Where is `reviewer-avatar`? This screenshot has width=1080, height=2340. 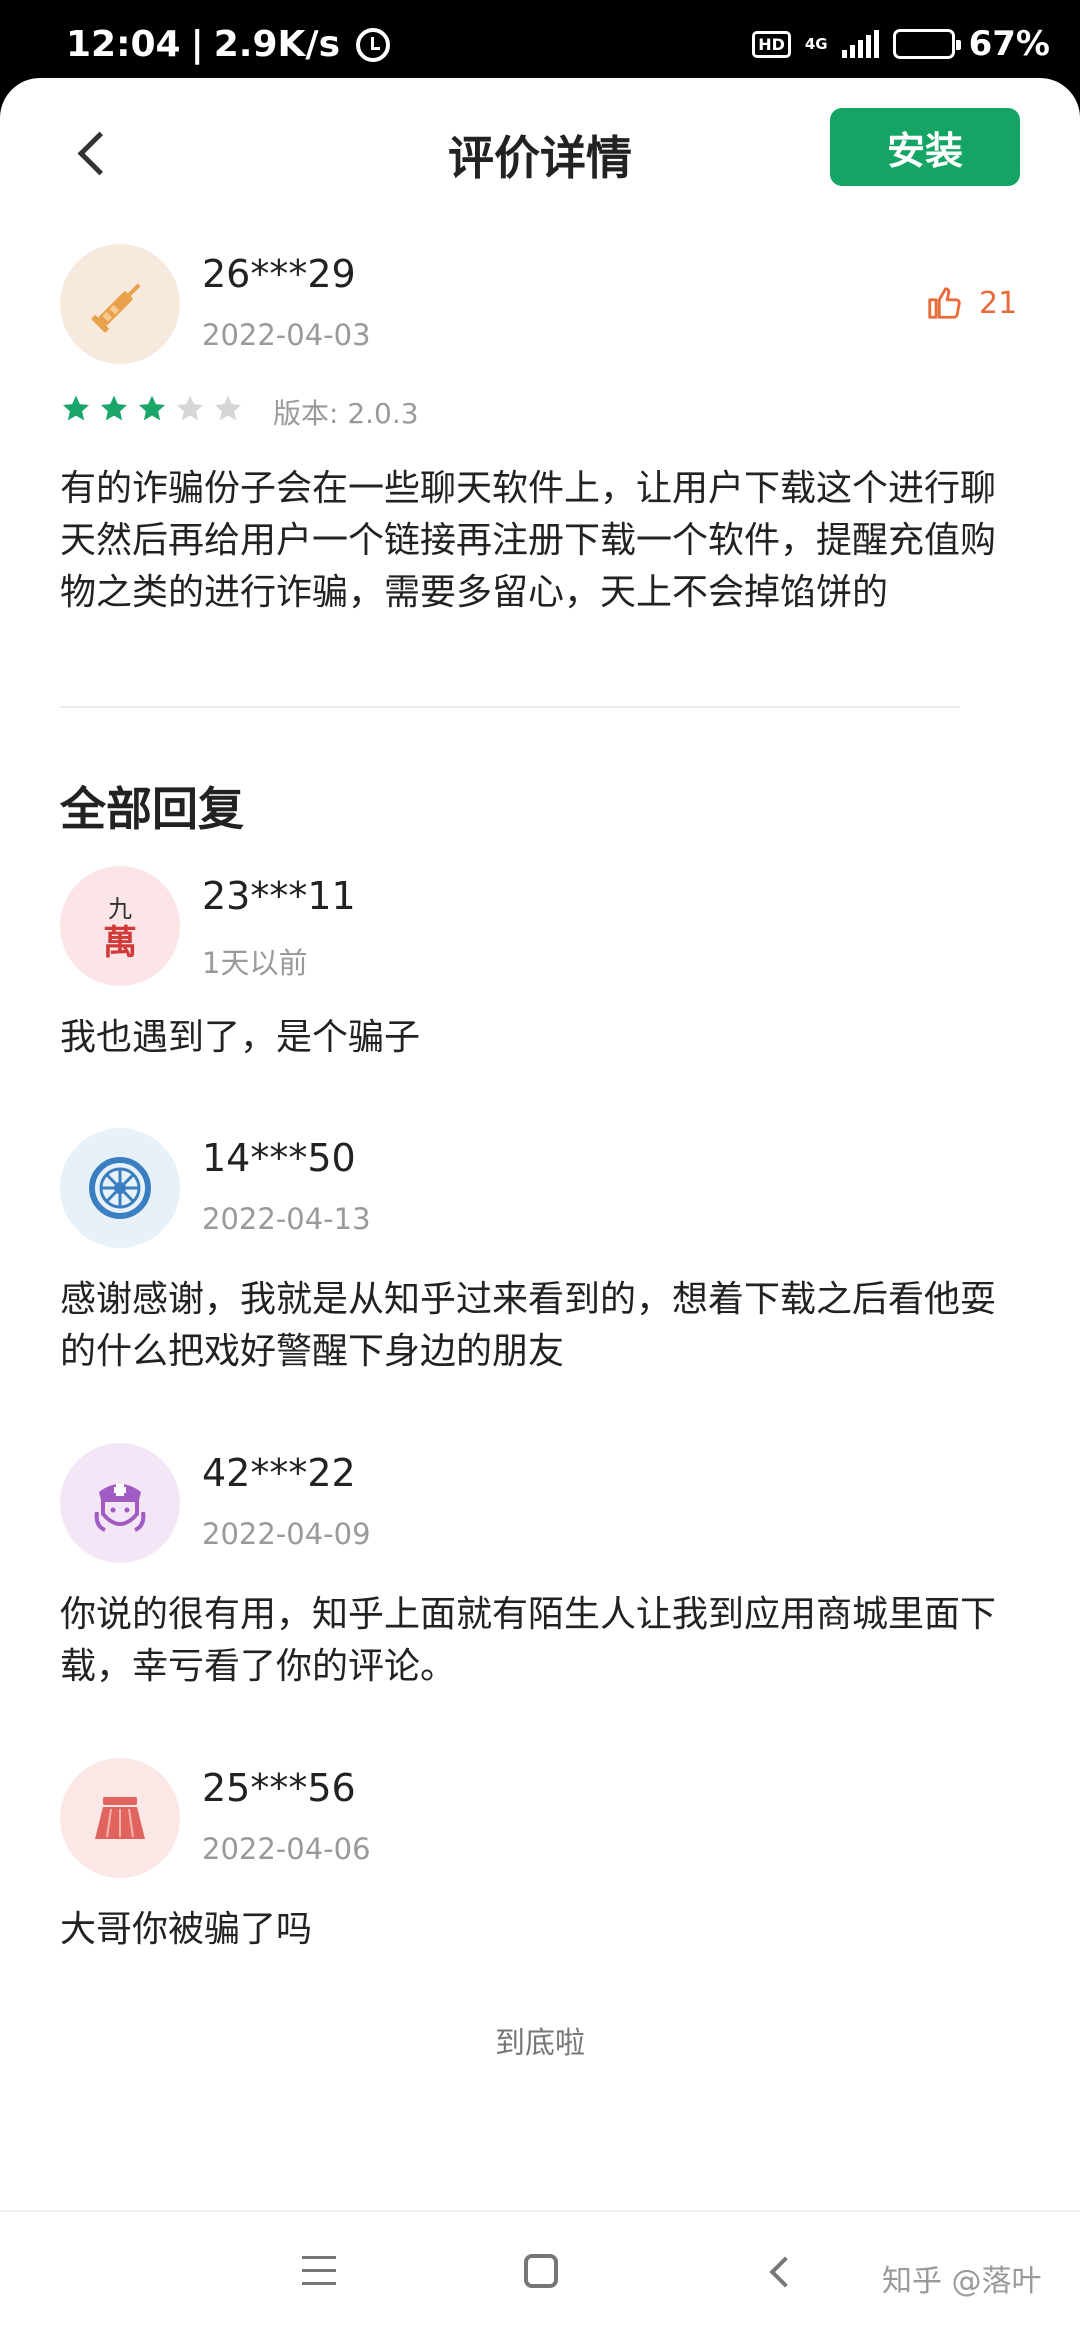
reviewer-avatar is located at coordinates (120, 304).